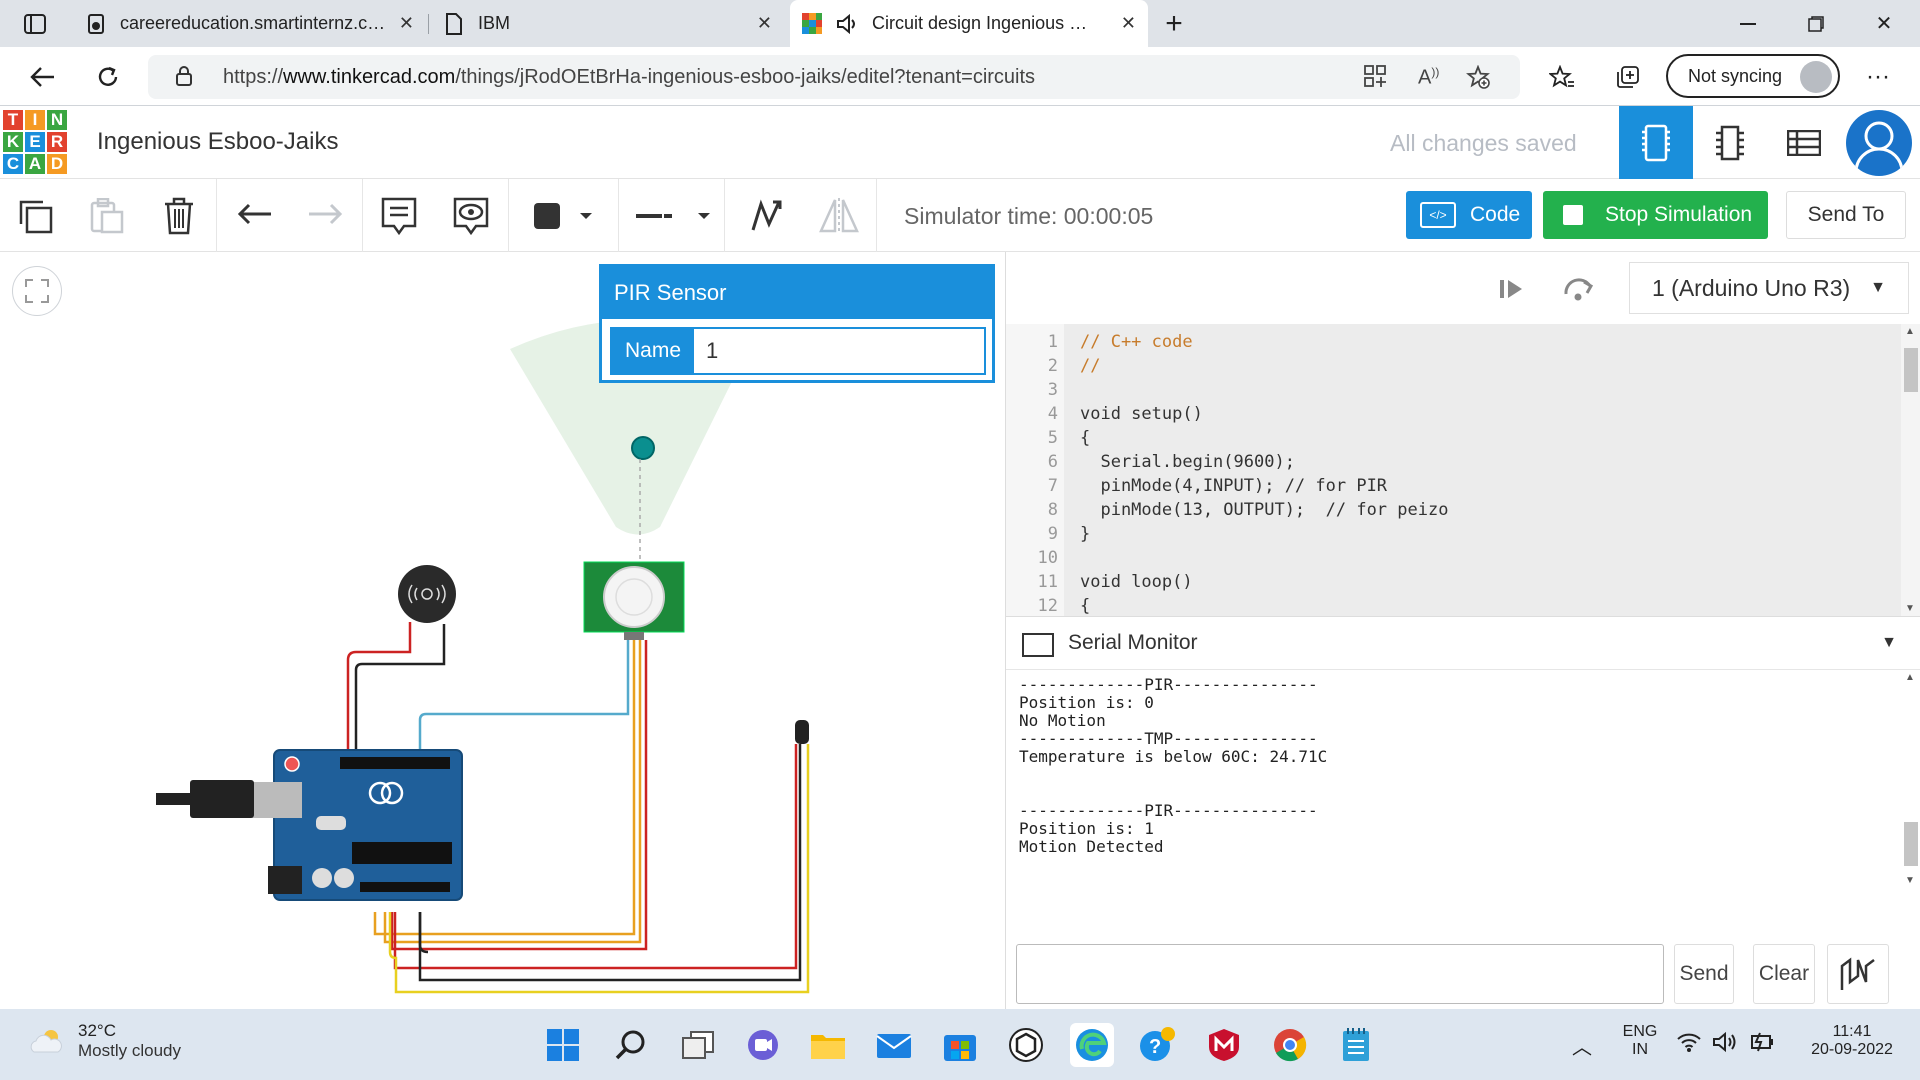  I want to click on flip-icon, so click(839, 216).